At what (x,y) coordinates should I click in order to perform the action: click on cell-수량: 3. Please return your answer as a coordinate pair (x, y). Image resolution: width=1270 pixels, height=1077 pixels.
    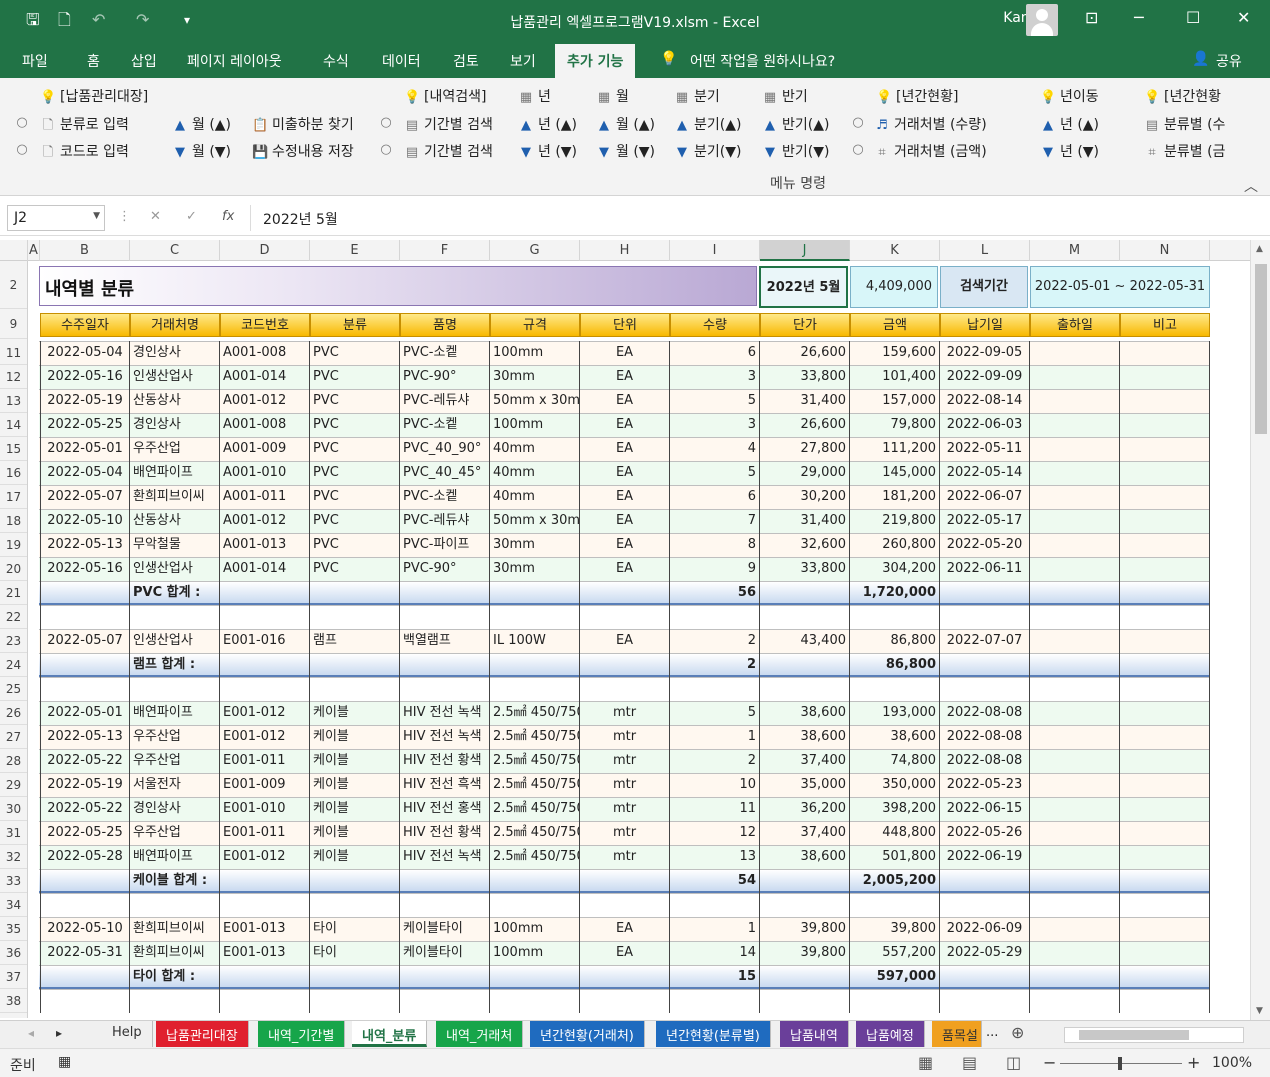
    Looking at the image, I should click on (715, 377).